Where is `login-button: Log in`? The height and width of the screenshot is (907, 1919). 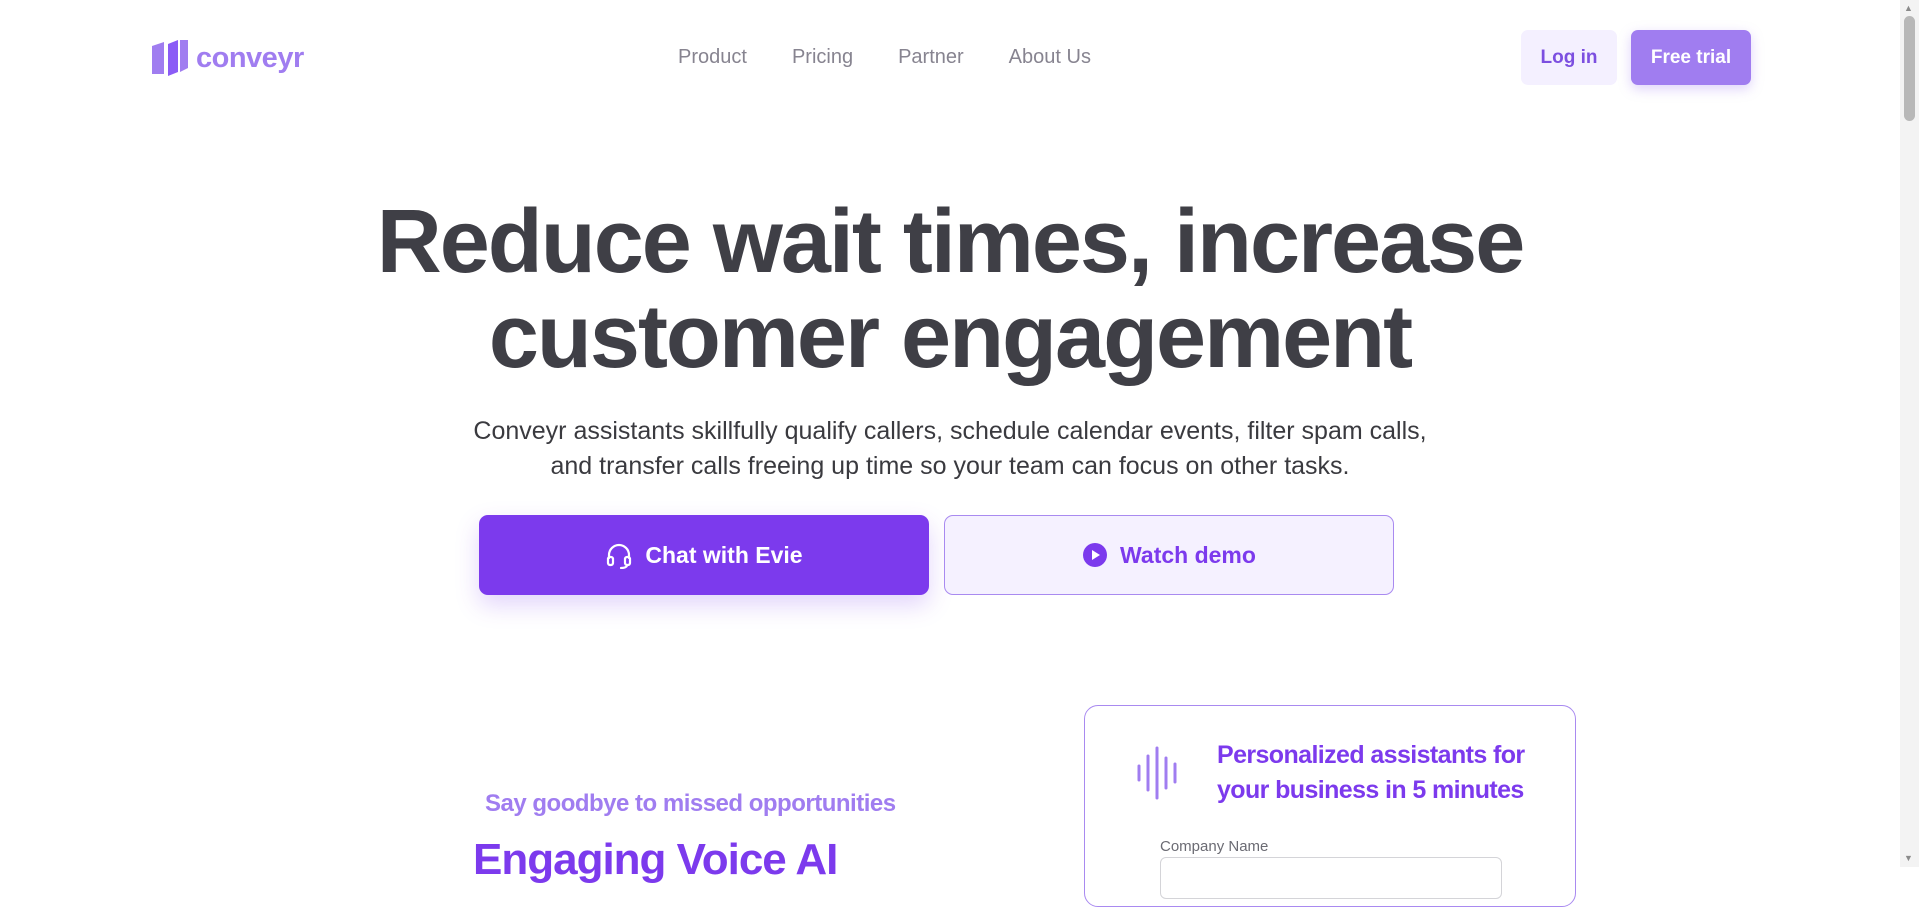 login-button: Log in is located at coordinates (1569, 57).